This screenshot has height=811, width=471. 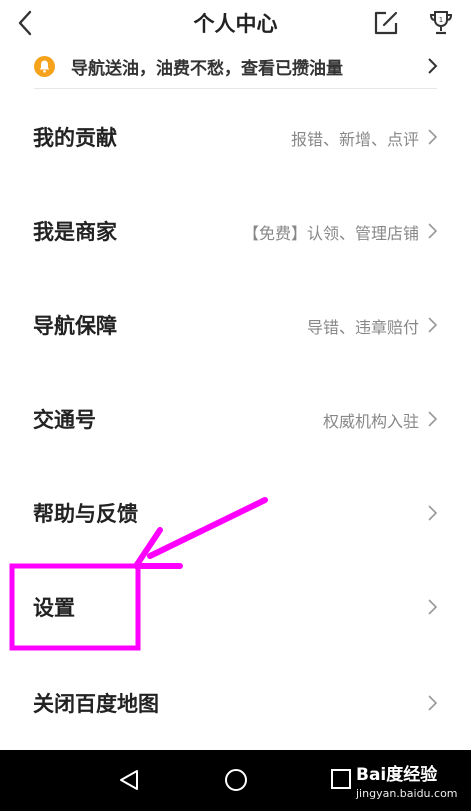 I want to click on chevron-left-icon, so click(x=25, y=23).